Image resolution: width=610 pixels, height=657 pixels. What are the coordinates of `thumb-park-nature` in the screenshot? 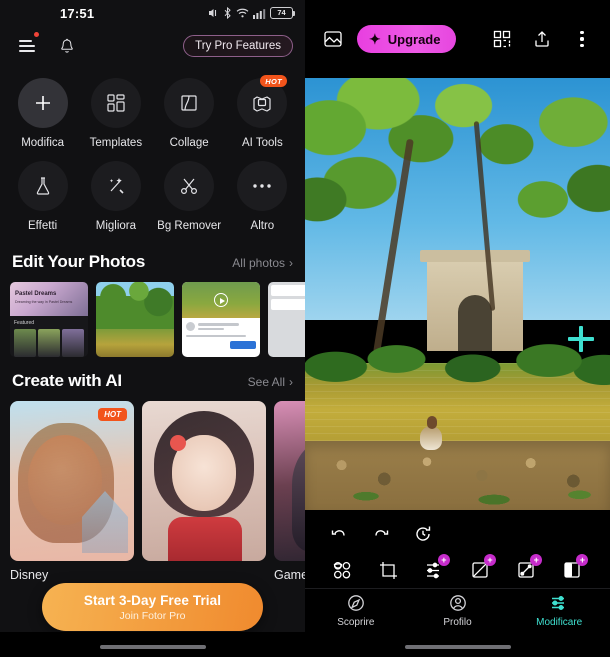 It's located at (135, 319).